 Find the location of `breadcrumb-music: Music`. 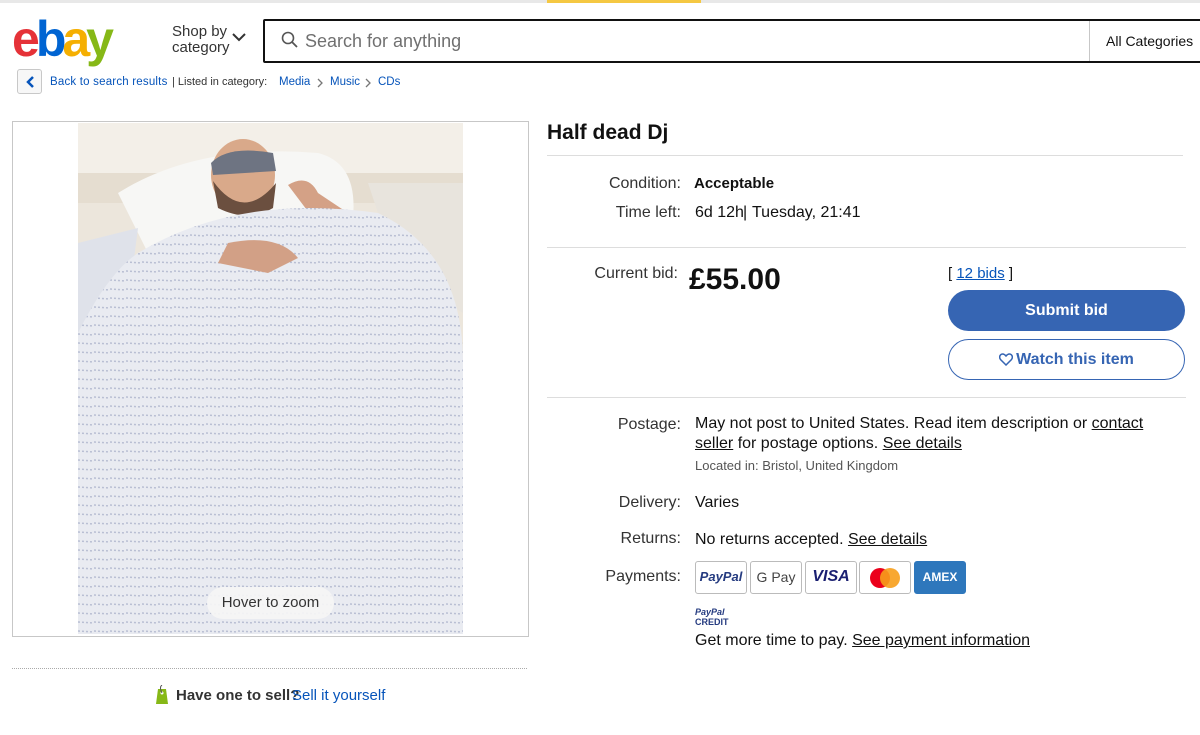

breadcrumb-music: Music is located at coordinates (345, 82).